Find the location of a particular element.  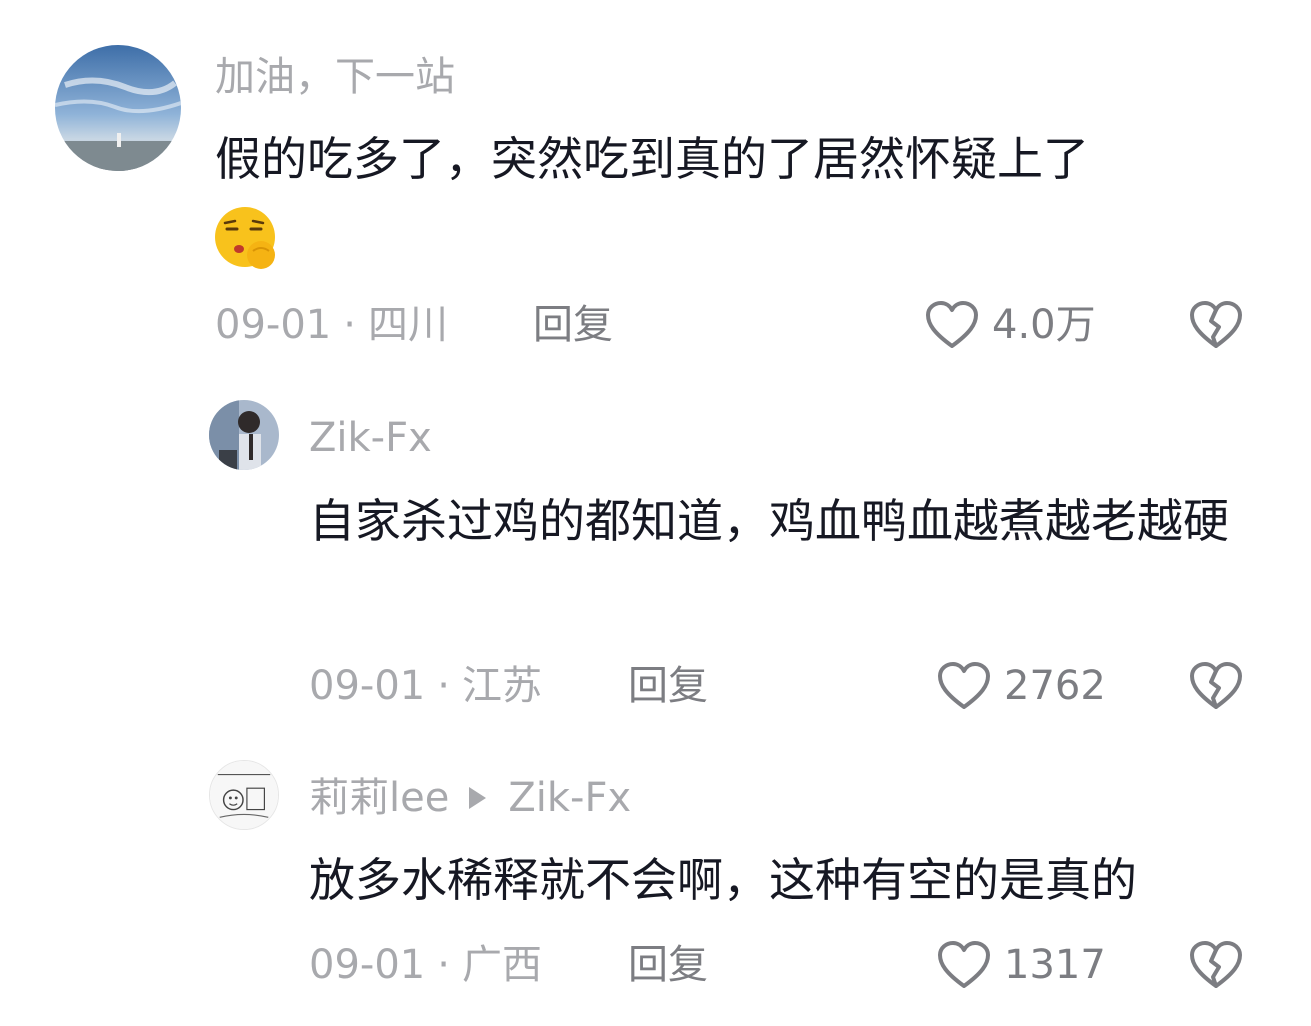

comment-text: 自家杀过鸡的都知道，鸡血鸭血越煮越老越硬 is located at coordinates (769, 521).